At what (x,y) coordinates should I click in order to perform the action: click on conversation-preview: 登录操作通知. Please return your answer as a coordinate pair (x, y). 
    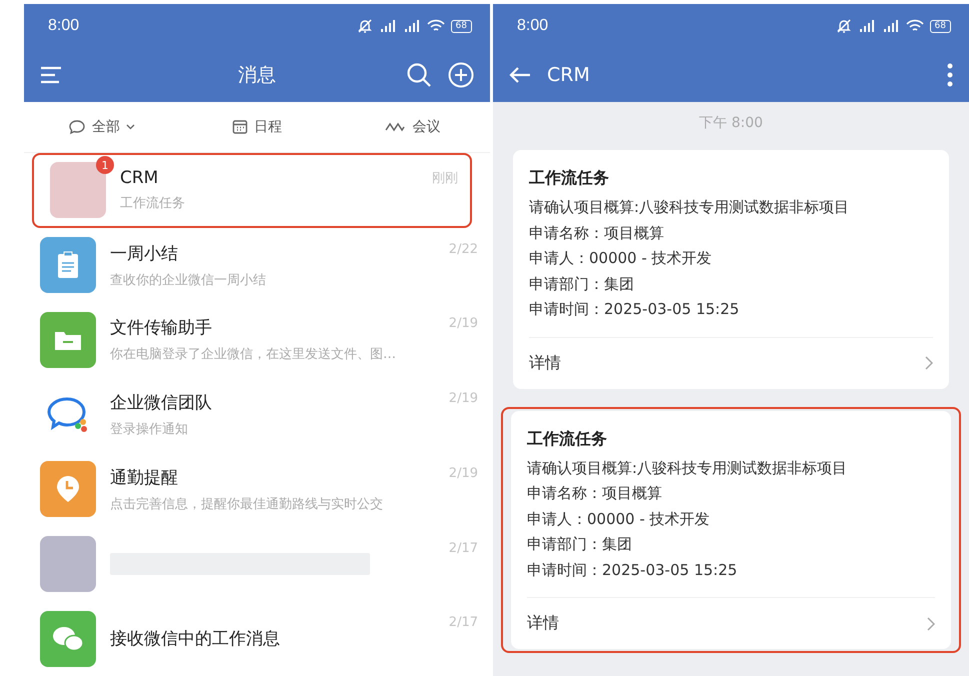
    Looking at the image, I should click on (149, 429).